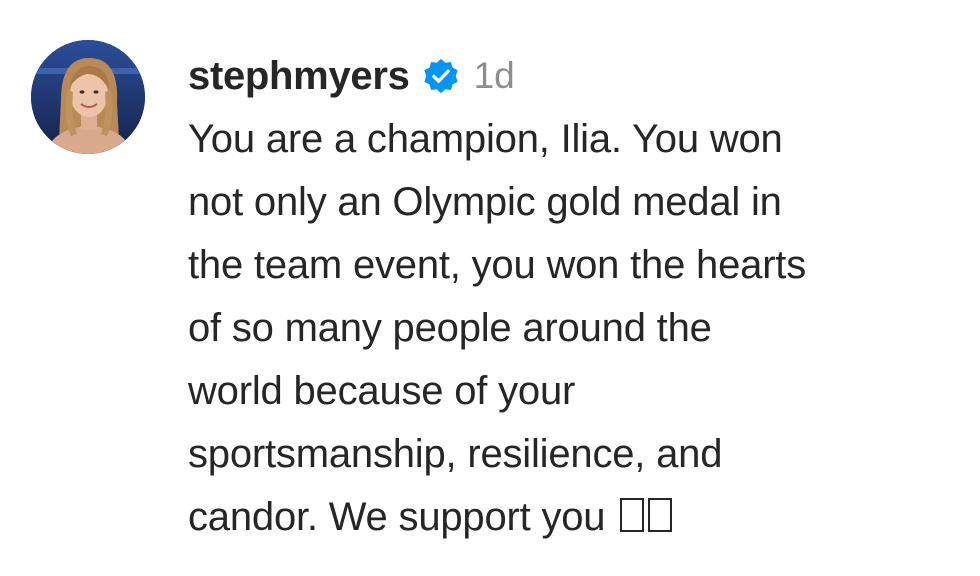 The image size is (980, 576). I want to click on verified-badge-icon, so click(441, 76).